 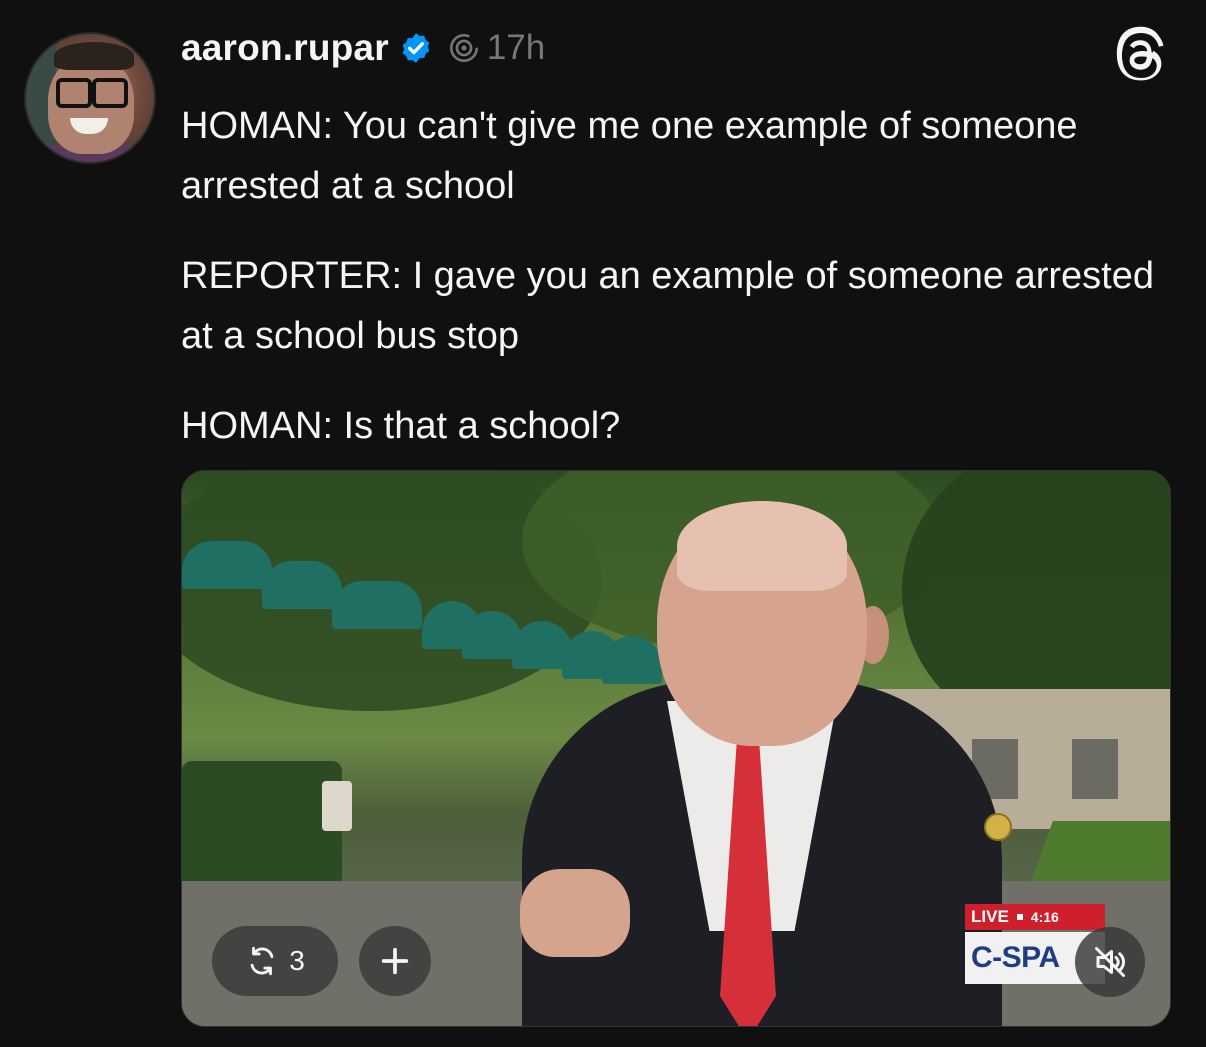 I want to click on speaker-head-highlight, so click(x=762, y=546).